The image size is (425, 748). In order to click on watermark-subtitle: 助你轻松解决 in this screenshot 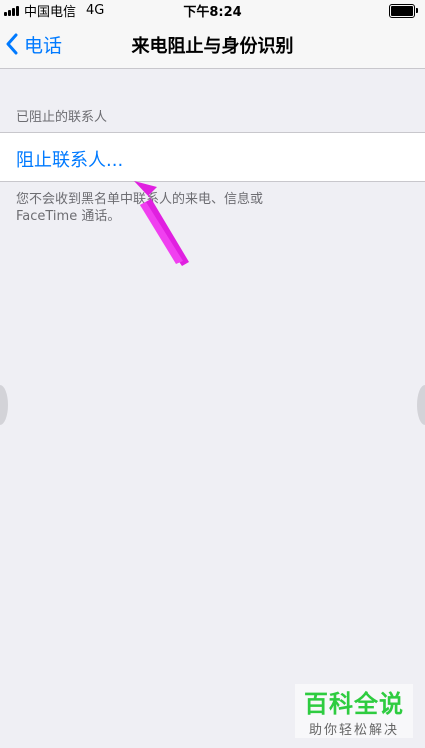, I will do `click(353, 730)`.